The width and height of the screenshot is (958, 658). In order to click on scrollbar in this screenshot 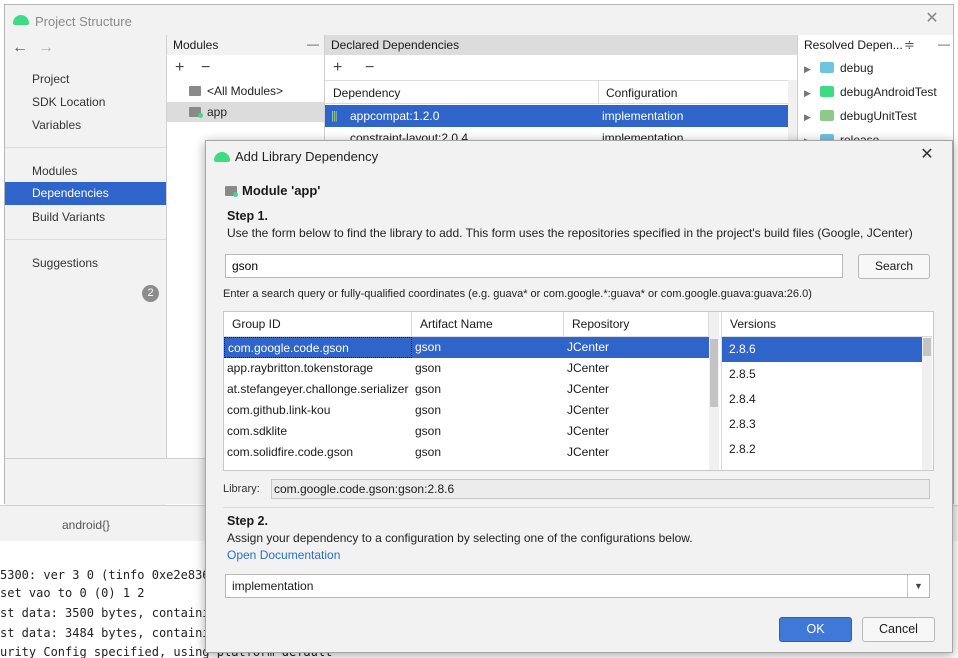, I will do `click(927, 403)`.